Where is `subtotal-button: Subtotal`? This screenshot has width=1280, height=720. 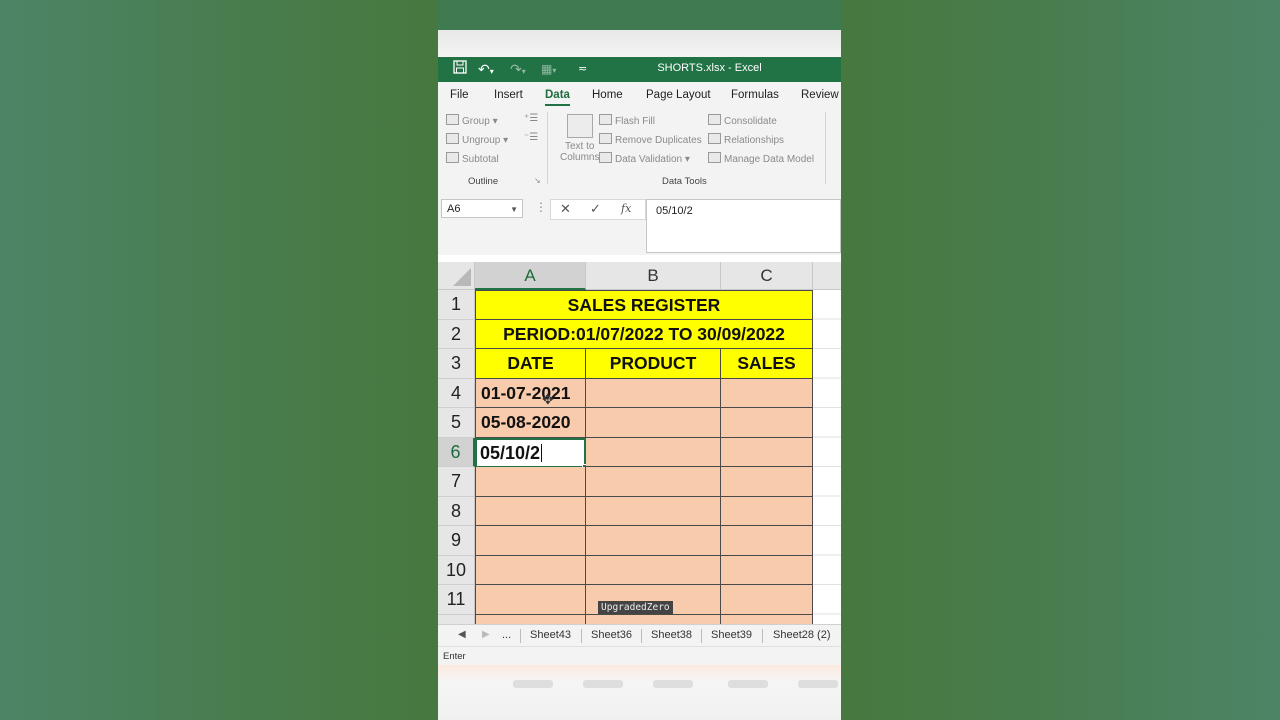 subtotal-button: Subtotal is located at coordinates (472, 158).